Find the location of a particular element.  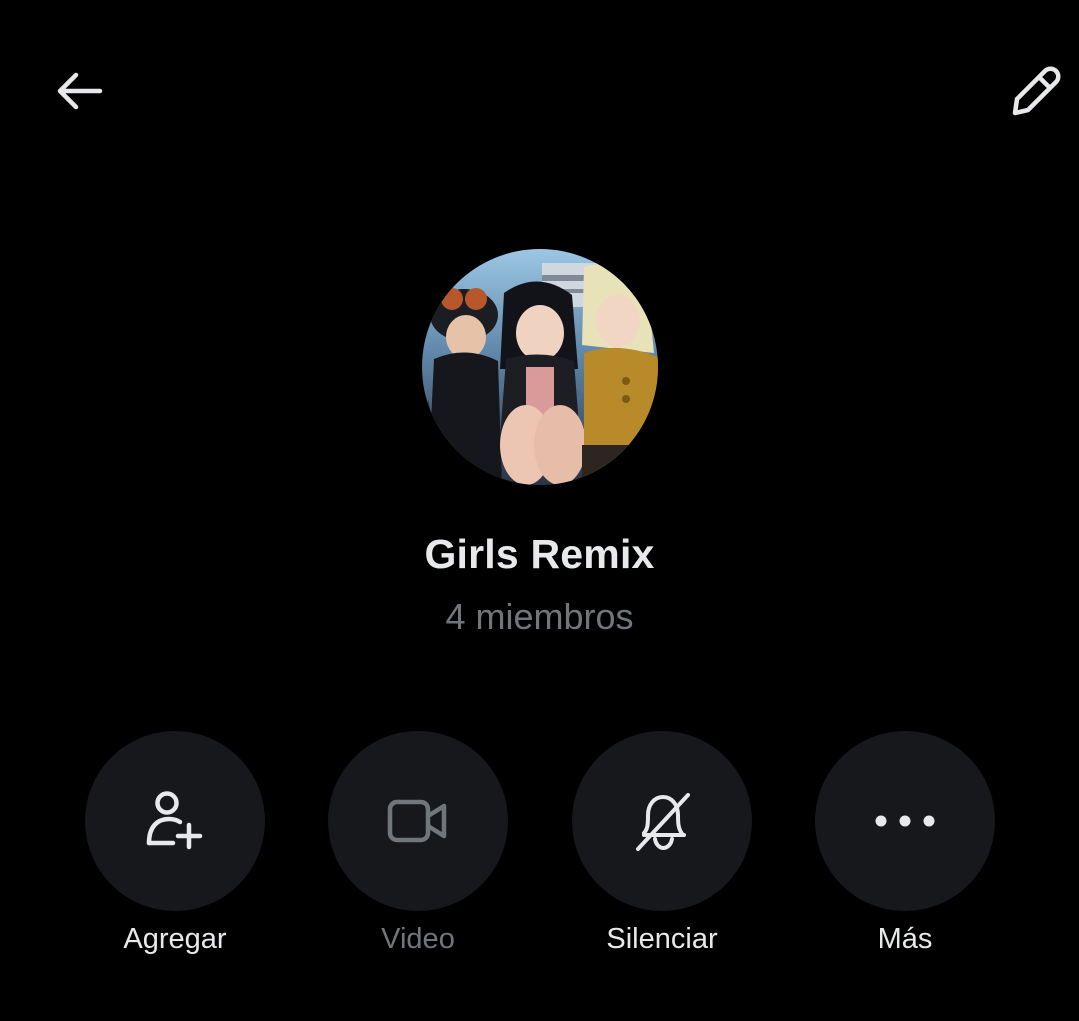

edit-button is located at coordinates (1035, 91).